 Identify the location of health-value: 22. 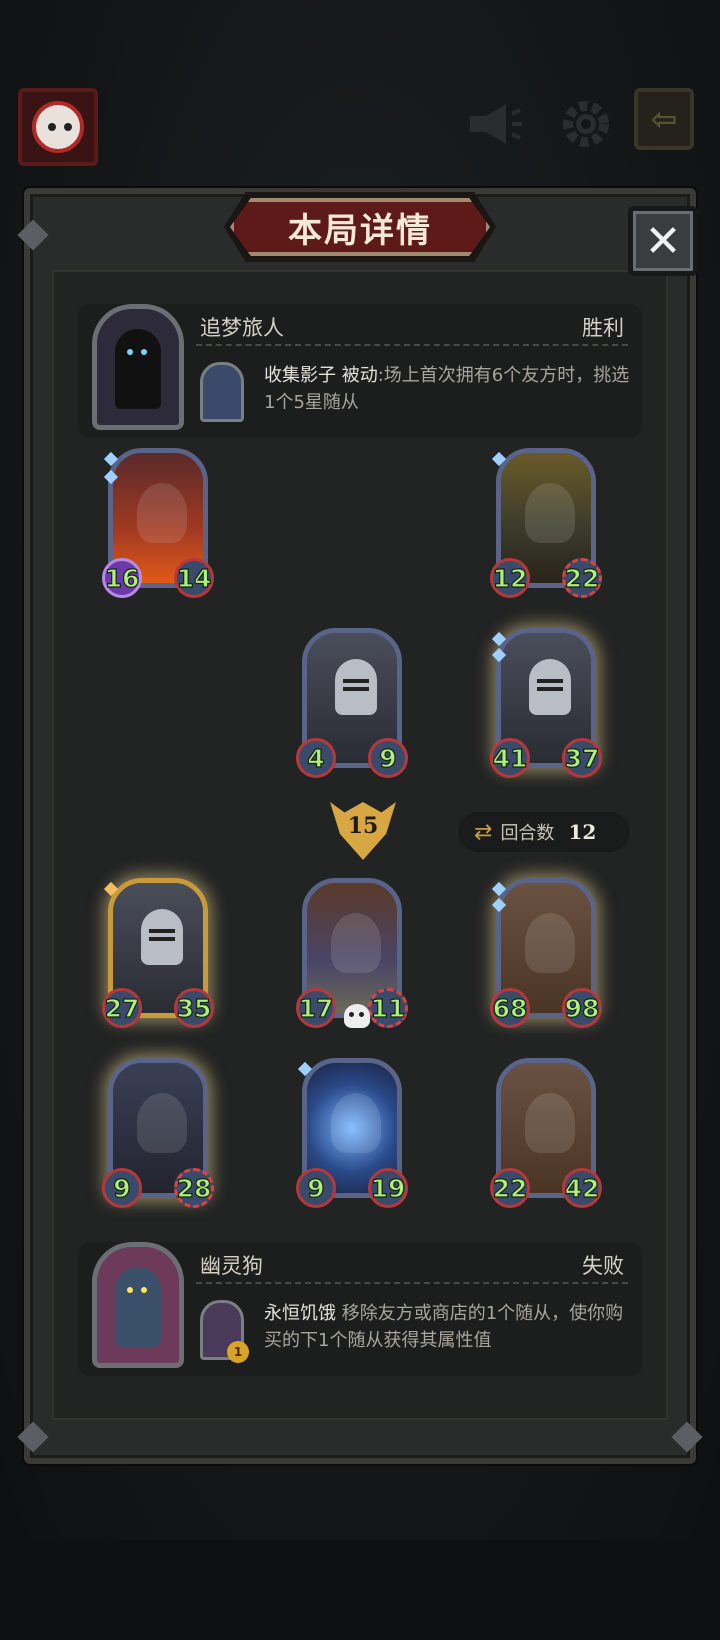
(582, 578).